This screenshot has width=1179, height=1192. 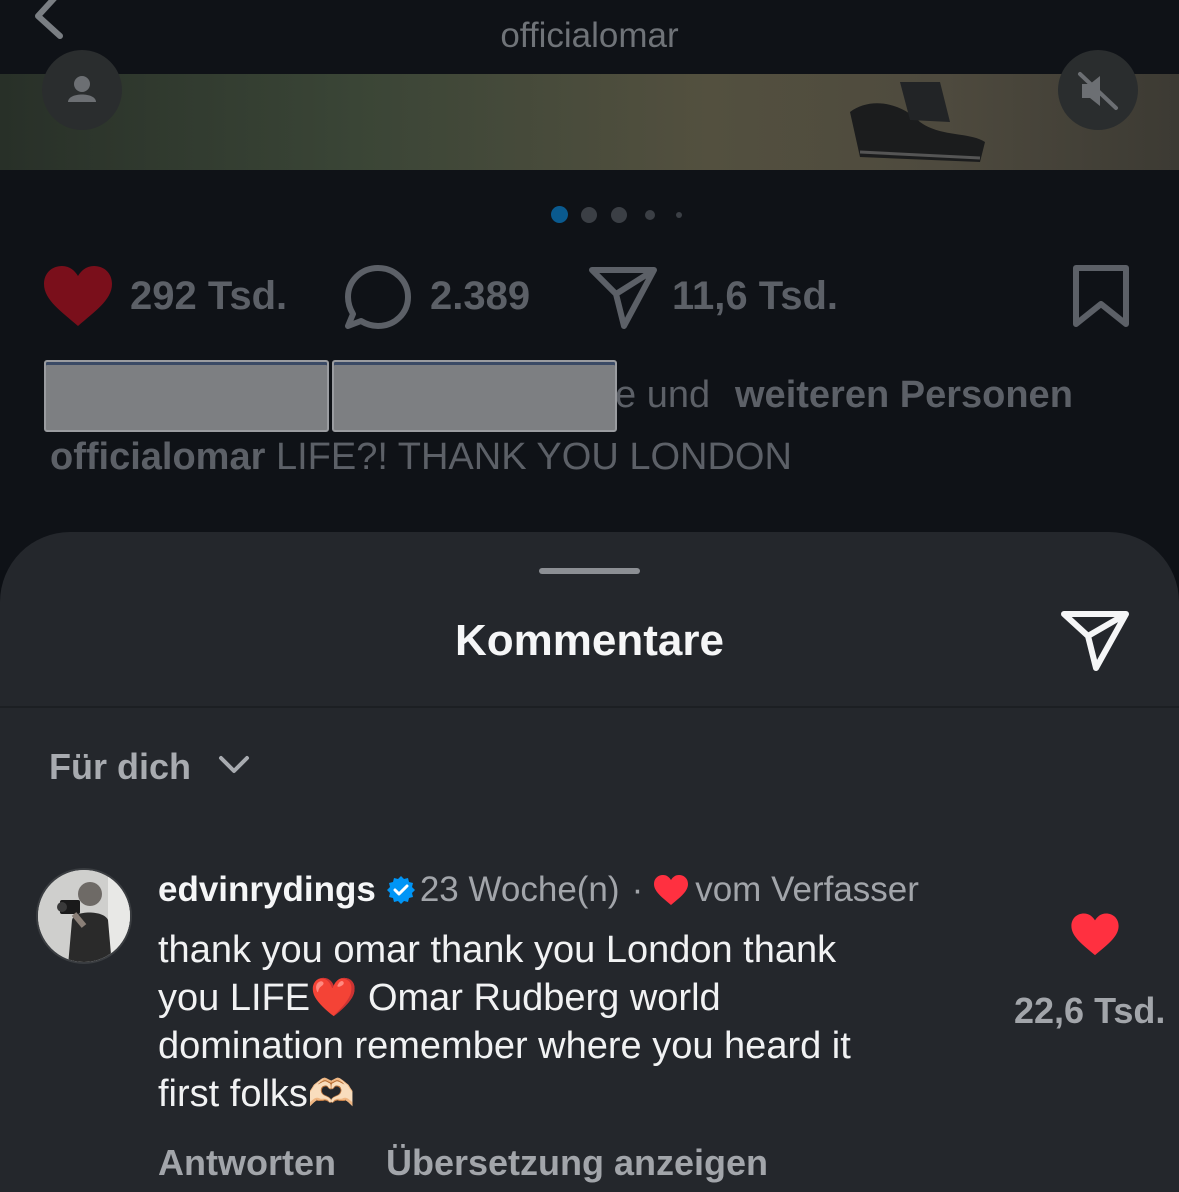 I want to click on red-heart-emoji: ❤️, so click(x=334, y=998).